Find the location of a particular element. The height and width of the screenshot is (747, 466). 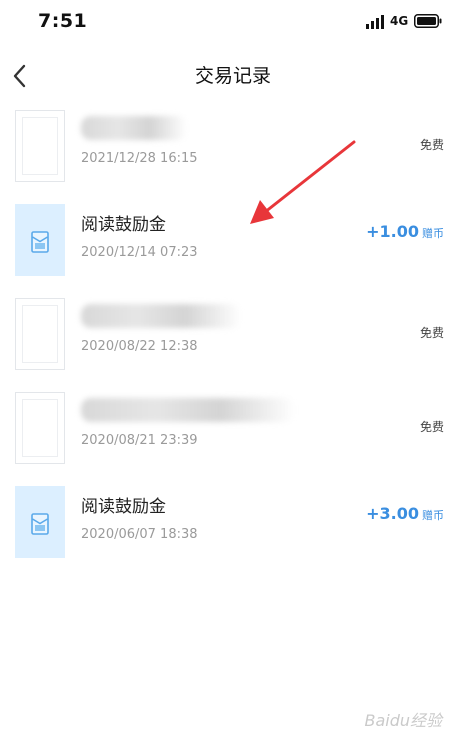

network-label: 4G is located at coordinates (399, 21).